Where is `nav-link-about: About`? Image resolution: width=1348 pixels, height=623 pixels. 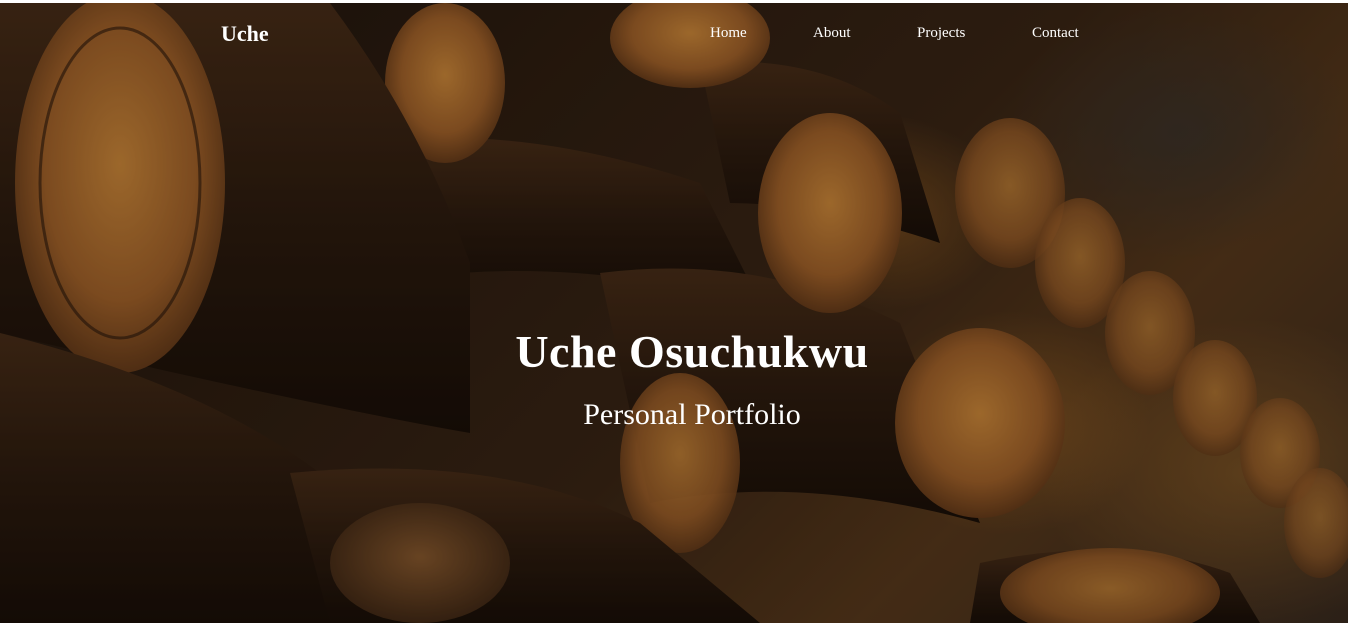
nav-link-about: About is located at coordinates (832, 33).